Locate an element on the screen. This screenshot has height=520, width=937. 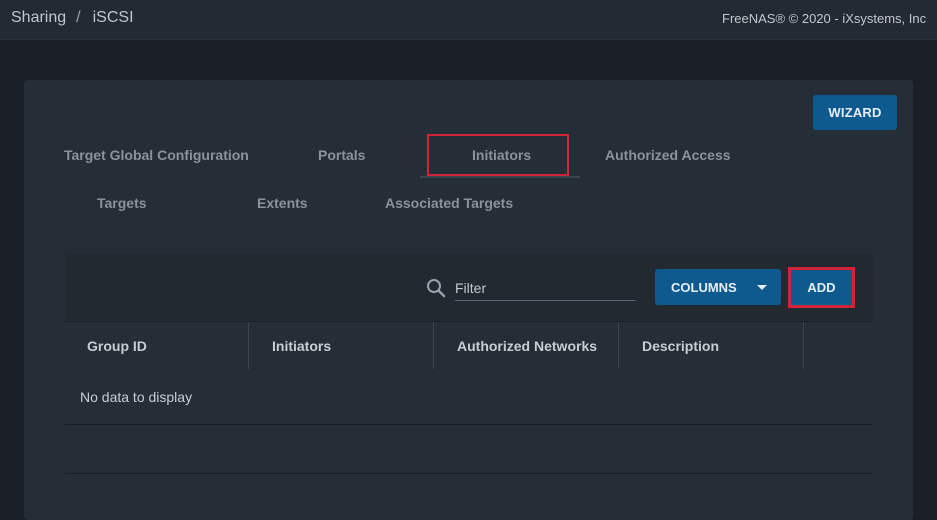
search-icon is located at coordinates (436, 288).